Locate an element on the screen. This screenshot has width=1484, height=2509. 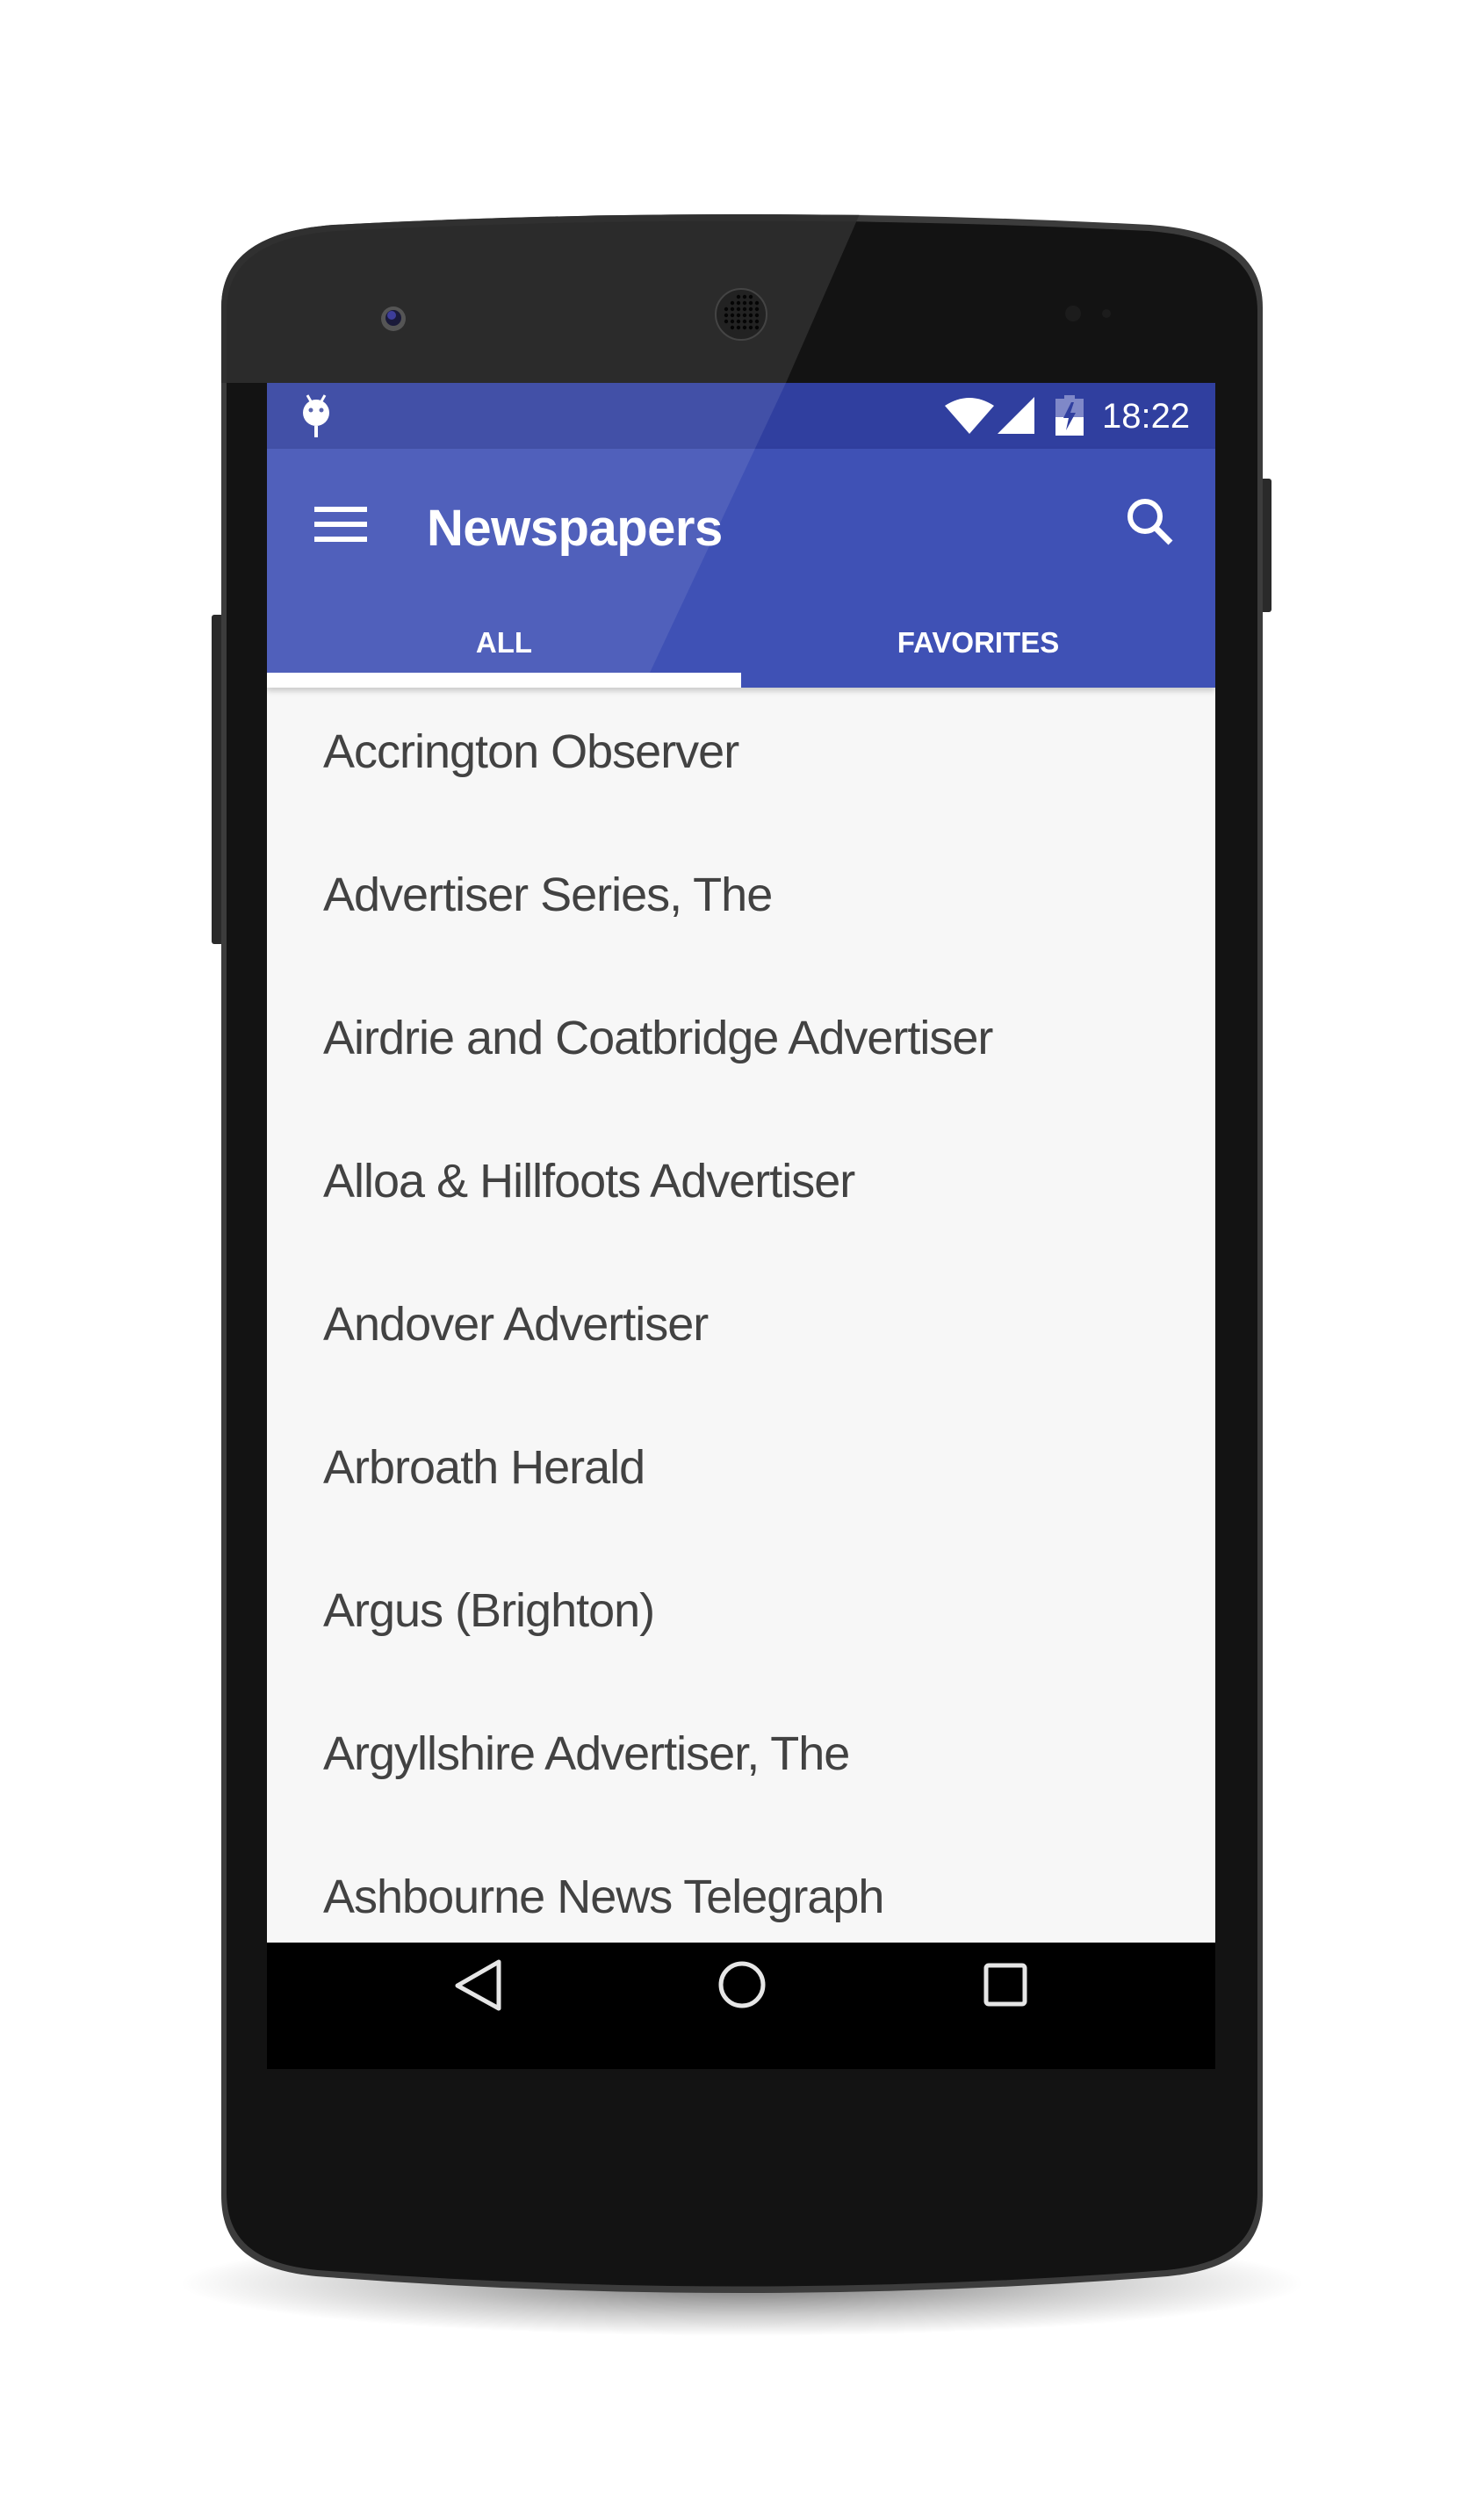
list-item: Arbroath Herald is located at coordinates (741, 1474).